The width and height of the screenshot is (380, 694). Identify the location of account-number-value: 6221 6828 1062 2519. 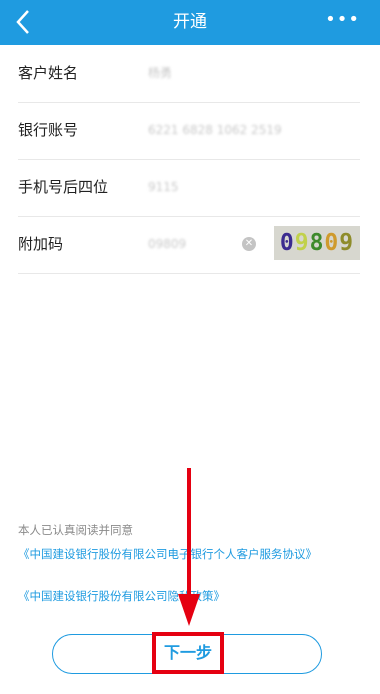
(215, 130).